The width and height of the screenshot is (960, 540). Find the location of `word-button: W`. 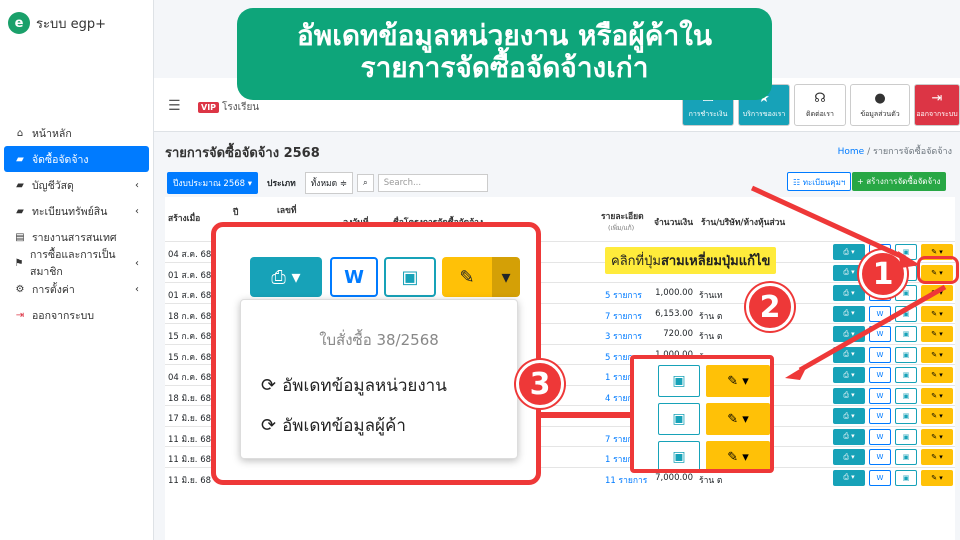

word-button: W is located at coordinates (354, 277).